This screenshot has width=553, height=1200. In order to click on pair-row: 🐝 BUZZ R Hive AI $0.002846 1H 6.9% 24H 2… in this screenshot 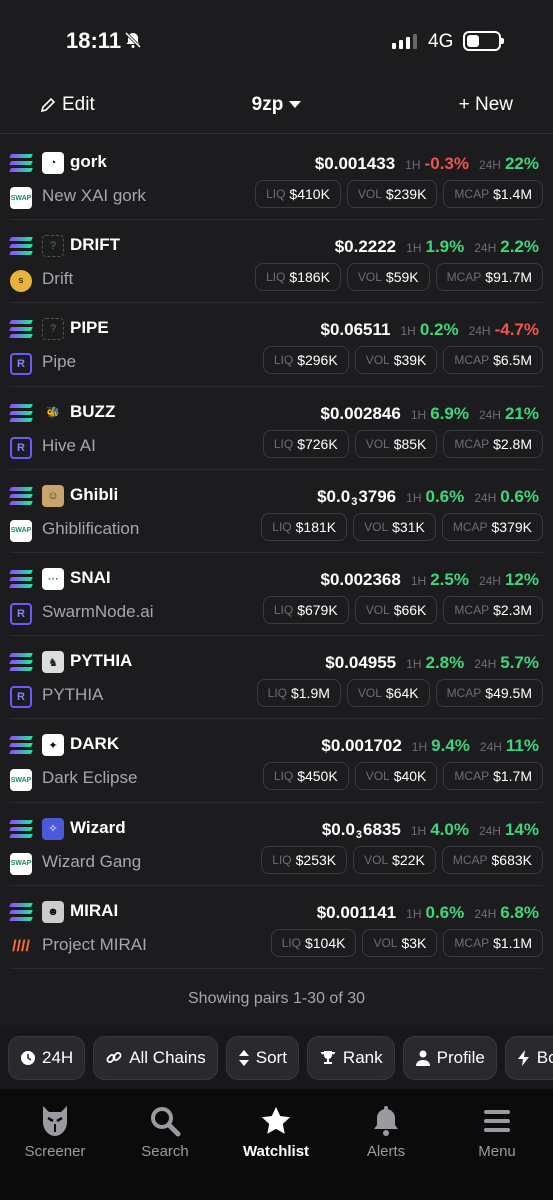, I will do `click(276, 428)`.